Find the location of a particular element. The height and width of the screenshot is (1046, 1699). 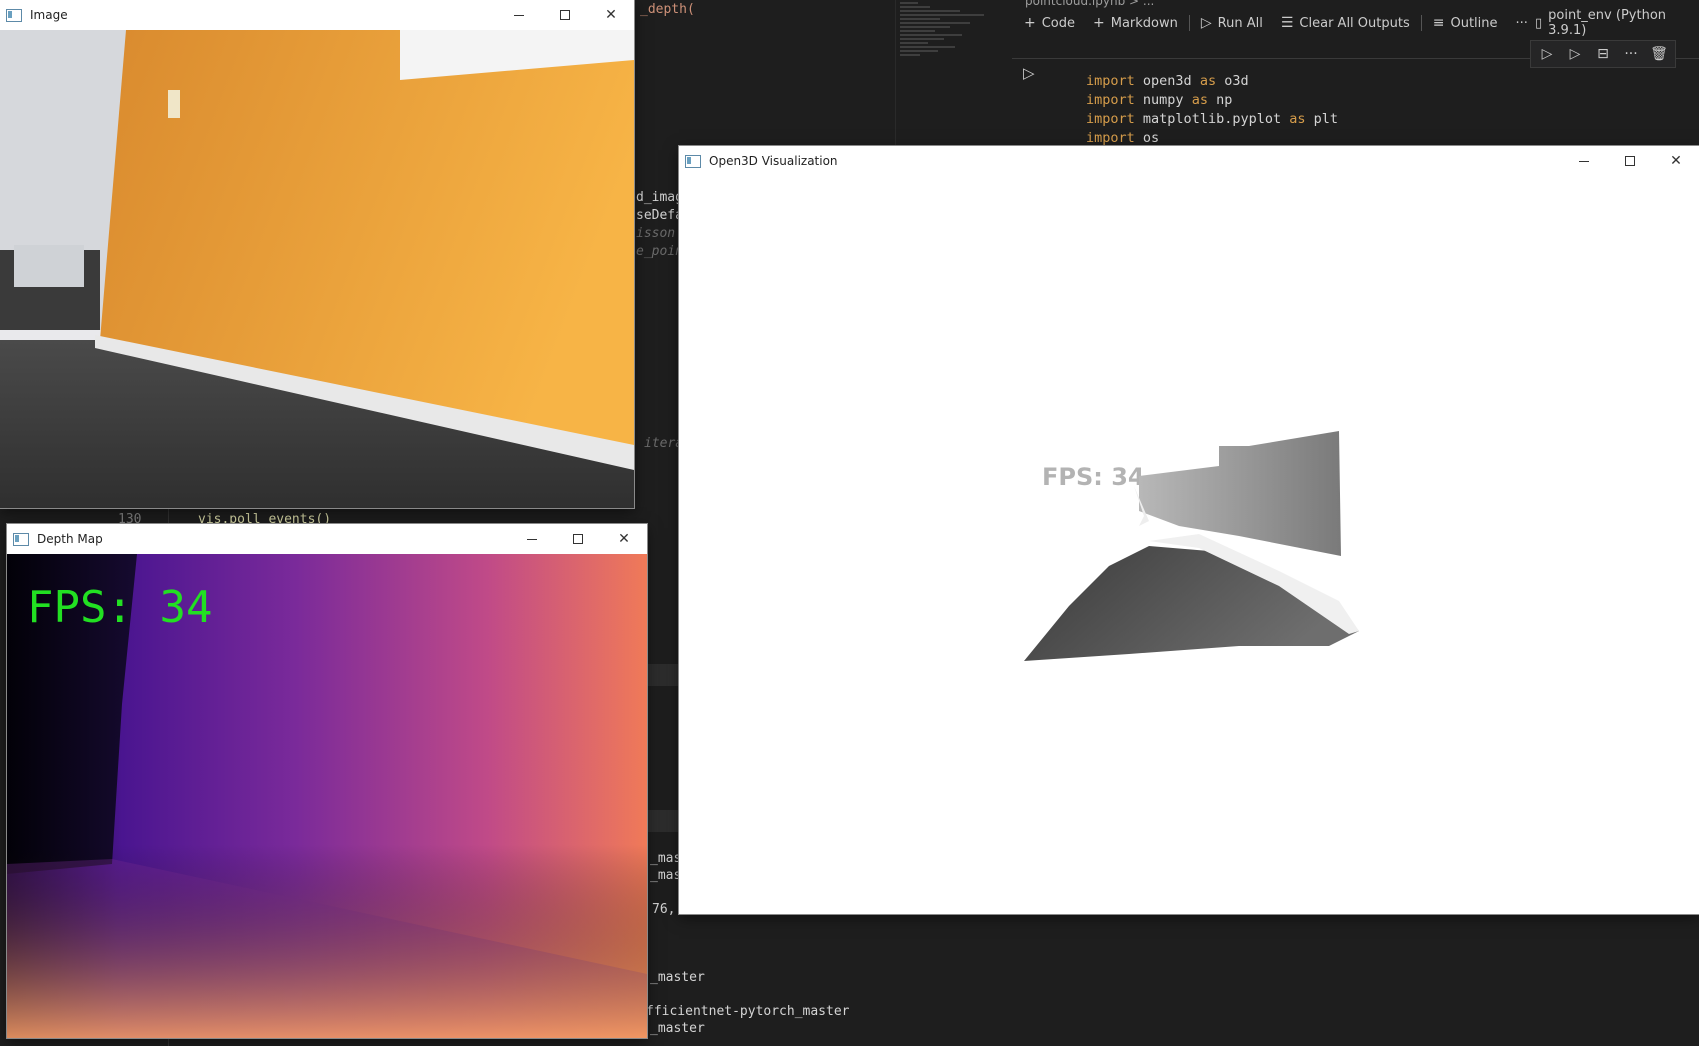

code-fragment: _depth( is located at coordinates (667, 9).